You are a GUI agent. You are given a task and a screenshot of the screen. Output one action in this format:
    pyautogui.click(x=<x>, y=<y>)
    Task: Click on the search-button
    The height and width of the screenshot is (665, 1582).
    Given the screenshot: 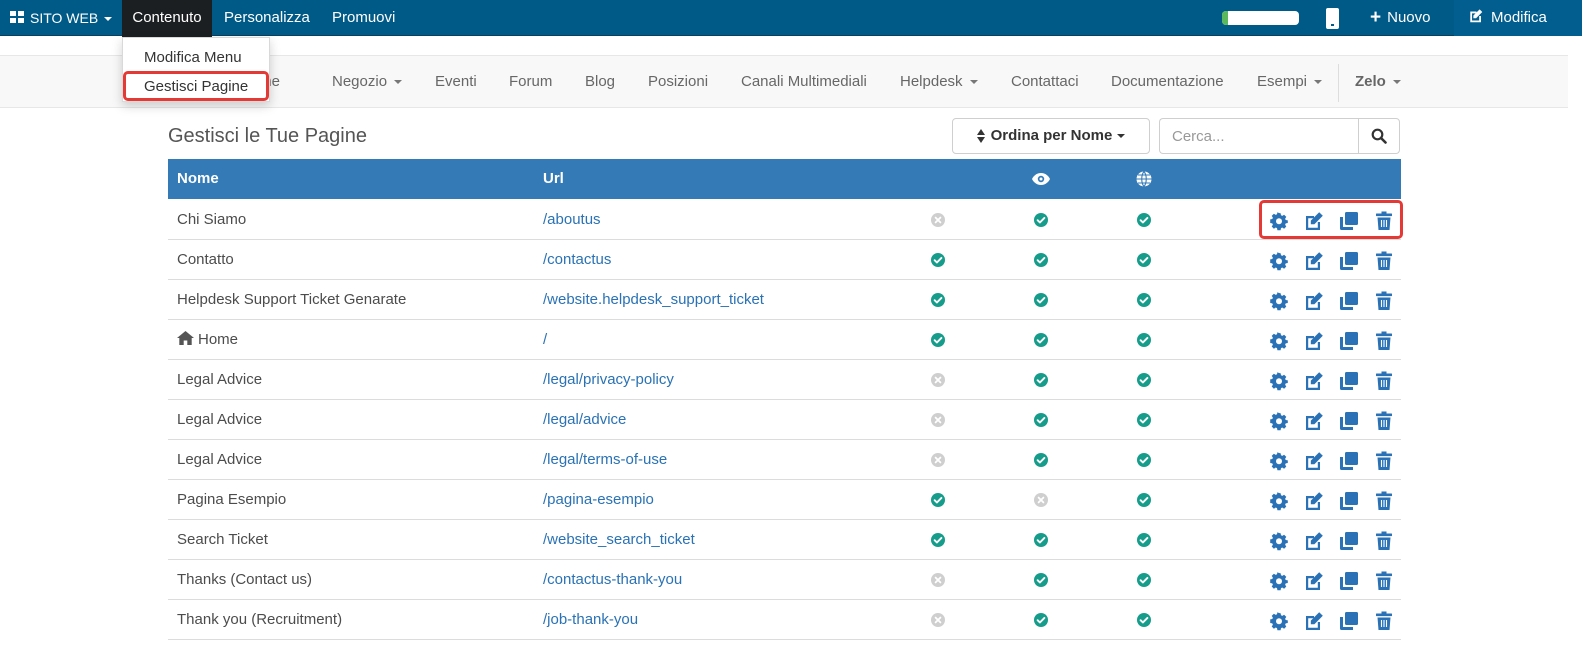 What is the action you would take?
    pyautogui.click(x=1379, y=136)
    